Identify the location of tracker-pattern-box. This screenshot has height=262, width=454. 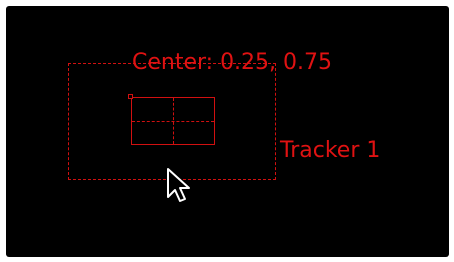
(173, 121).